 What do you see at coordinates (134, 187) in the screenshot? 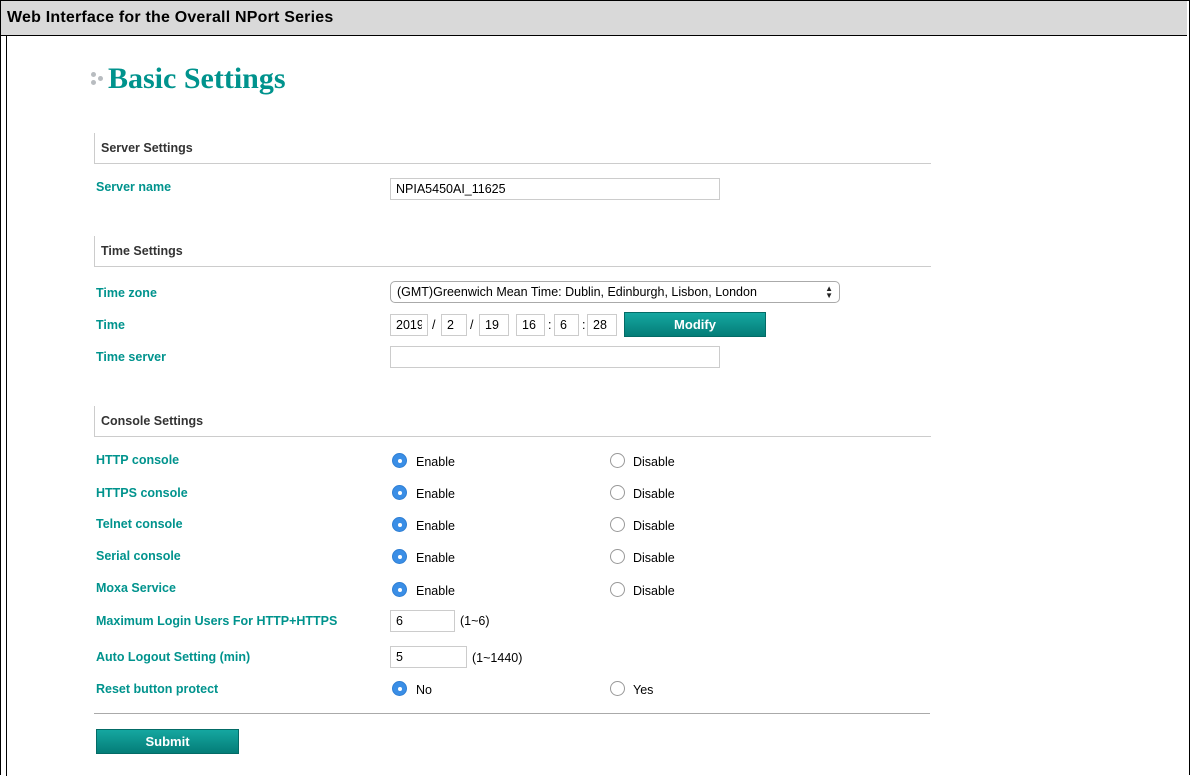
I see `server-name-label: Server name` at bounding box center [134, 187].